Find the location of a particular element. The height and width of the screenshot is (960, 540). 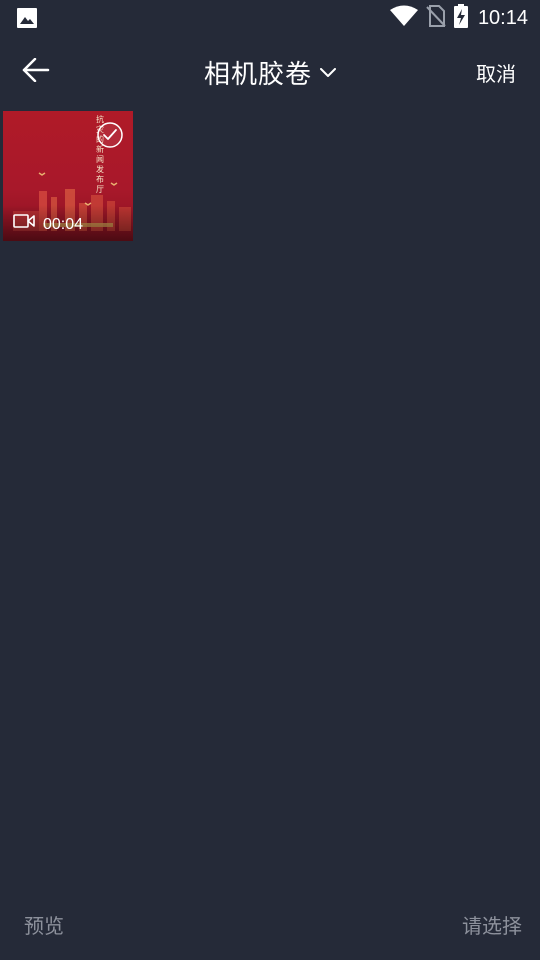

video-info-bar: 00:04 is located at coordinates (68, 223).